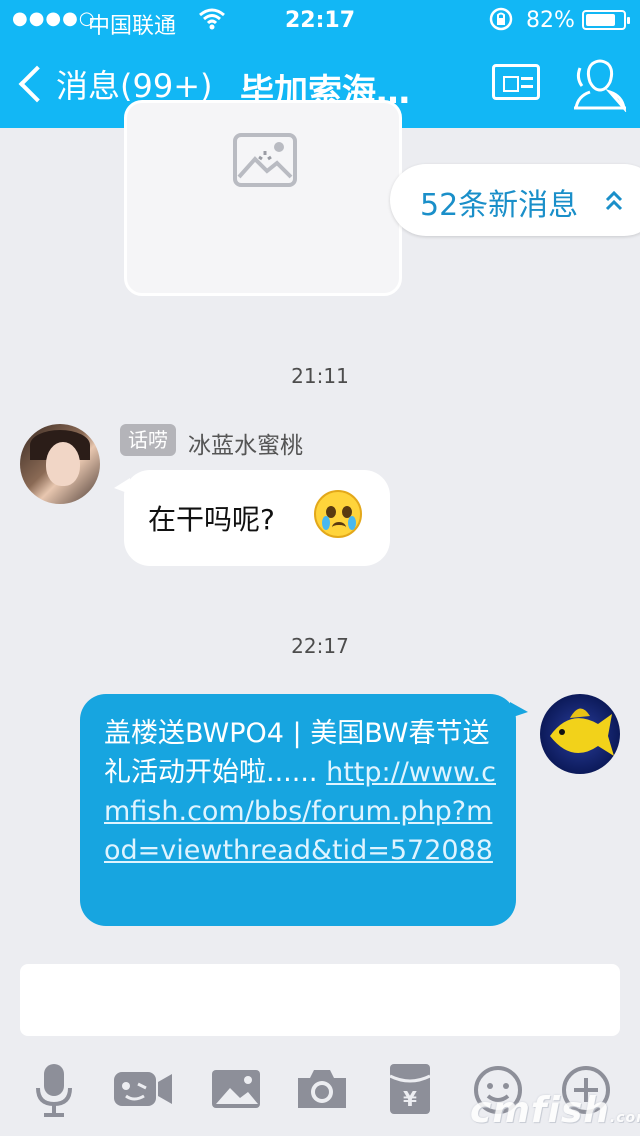 The image size is (640, 1136). What do you see at coordinates (501, 22) in the screenshot?
I see `rotation-lock-icon` at bounding box center [501, 22].